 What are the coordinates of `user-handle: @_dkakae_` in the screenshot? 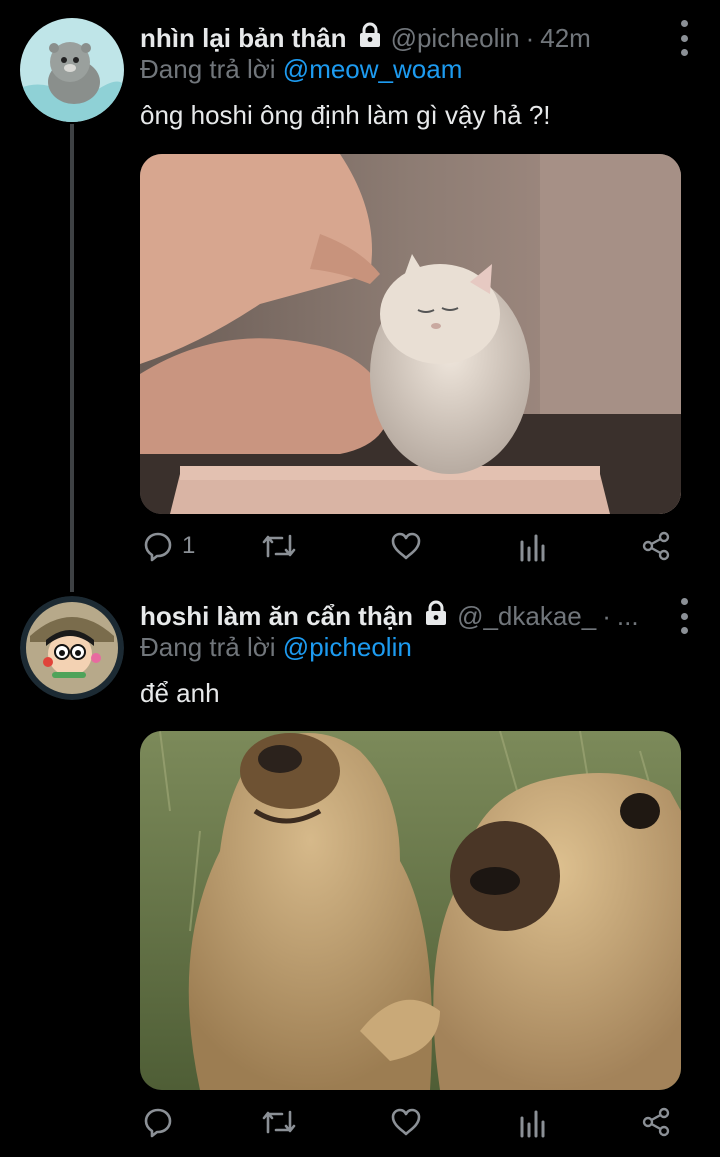 It's located at (526, 616).